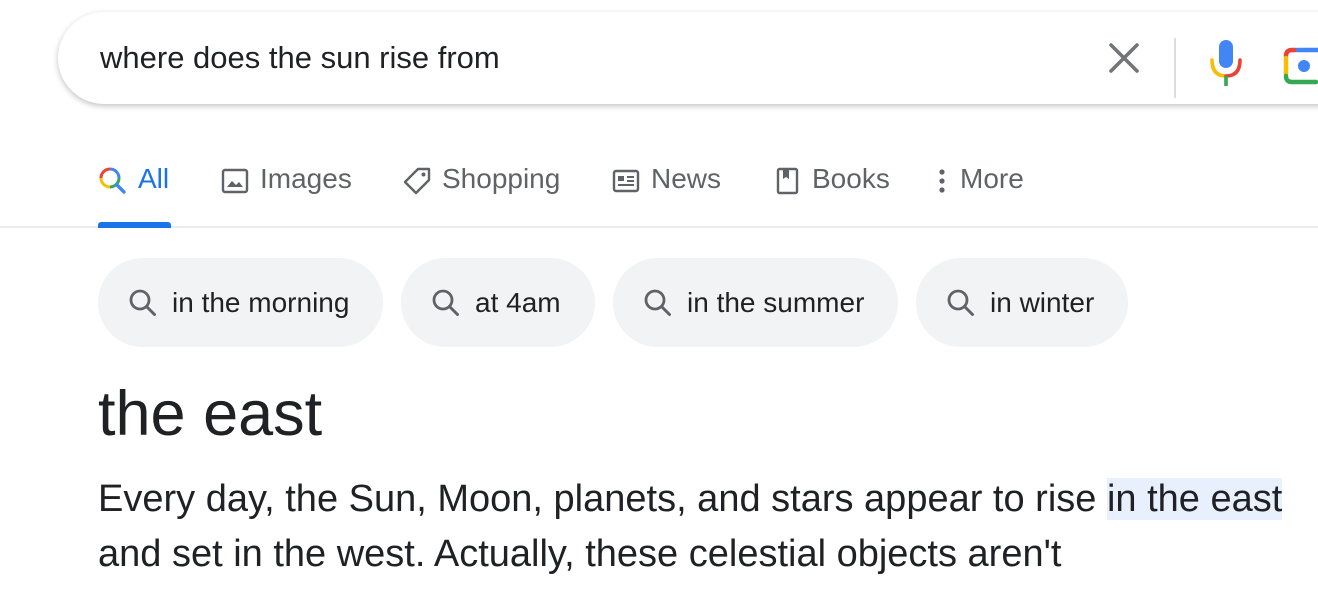 This screenshot has height=592, width=1318. What do you see at coordinates (235, 184) in the screenshot?
I see `image-icon` at bounding box center [235, 184].